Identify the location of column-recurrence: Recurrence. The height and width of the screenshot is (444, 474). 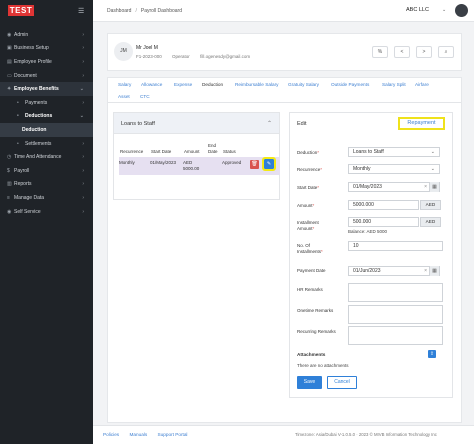
(132, 151).